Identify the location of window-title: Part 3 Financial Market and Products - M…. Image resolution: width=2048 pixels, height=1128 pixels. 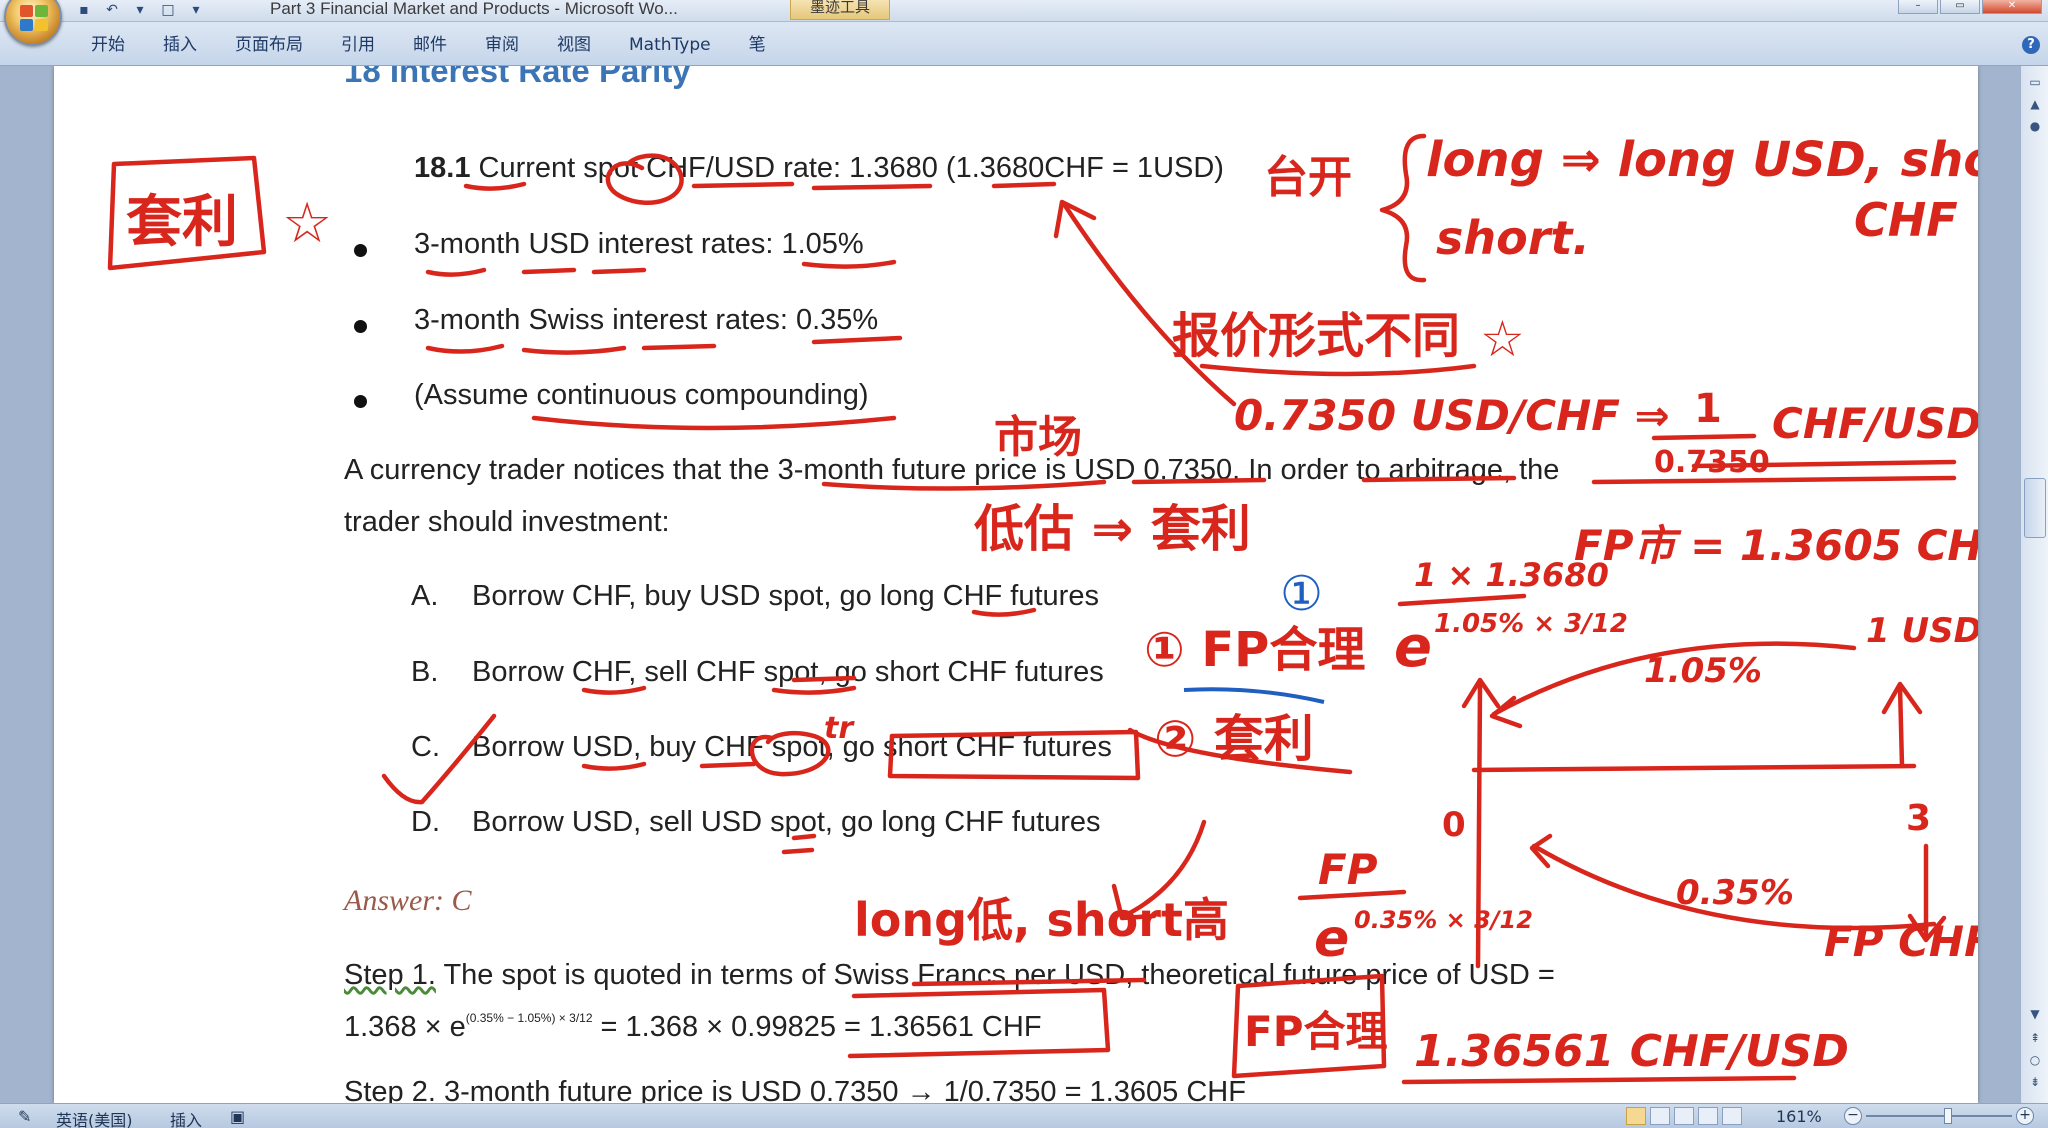
(474, 9).